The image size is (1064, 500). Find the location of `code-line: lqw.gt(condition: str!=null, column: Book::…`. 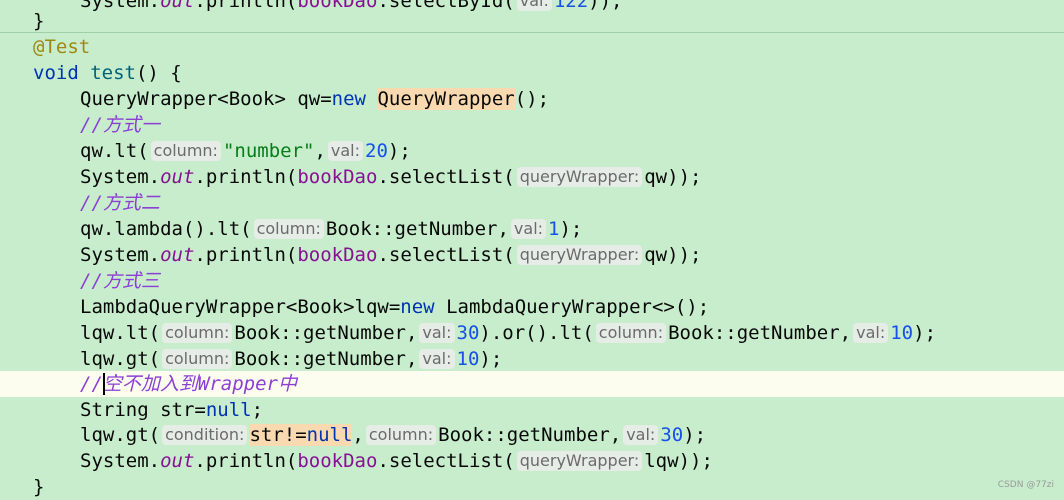

code-line: lqw.gt(condition: str!=null, column: Book::… is located at coordinates (532, 435).